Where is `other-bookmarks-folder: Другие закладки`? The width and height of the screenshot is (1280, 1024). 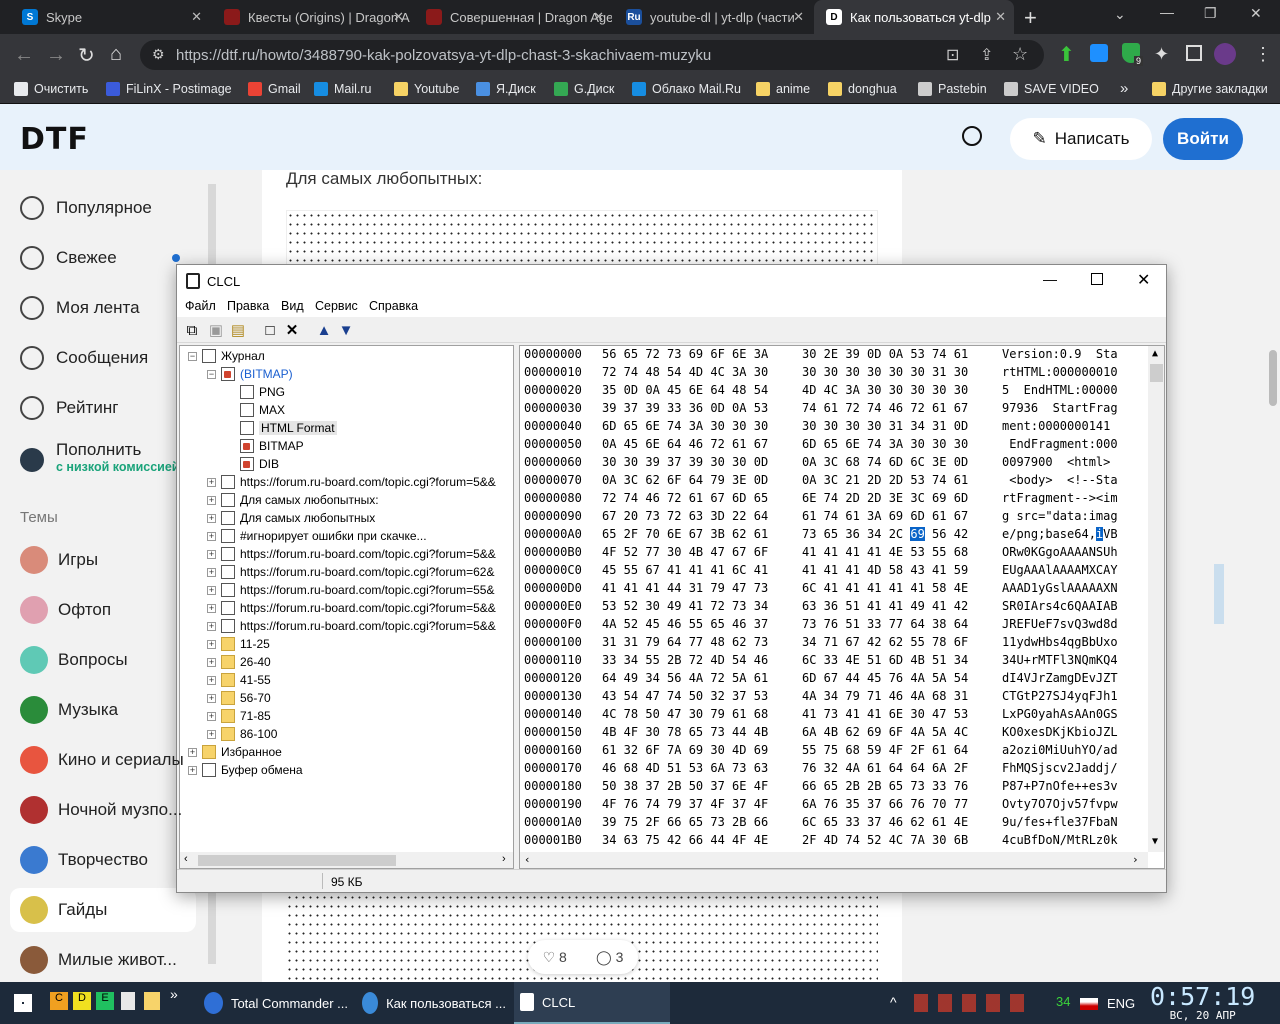 other-bookmarks-folder: Другие закладки is located at coordinates (1210, 89).